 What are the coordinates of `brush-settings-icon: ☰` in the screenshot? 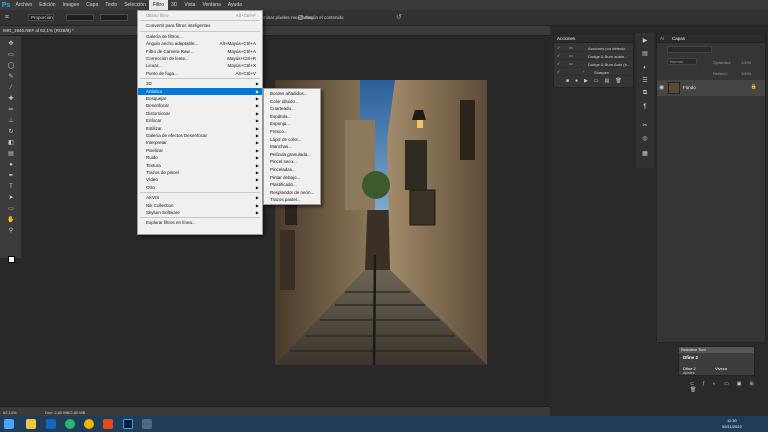 It's located at (645, 80).